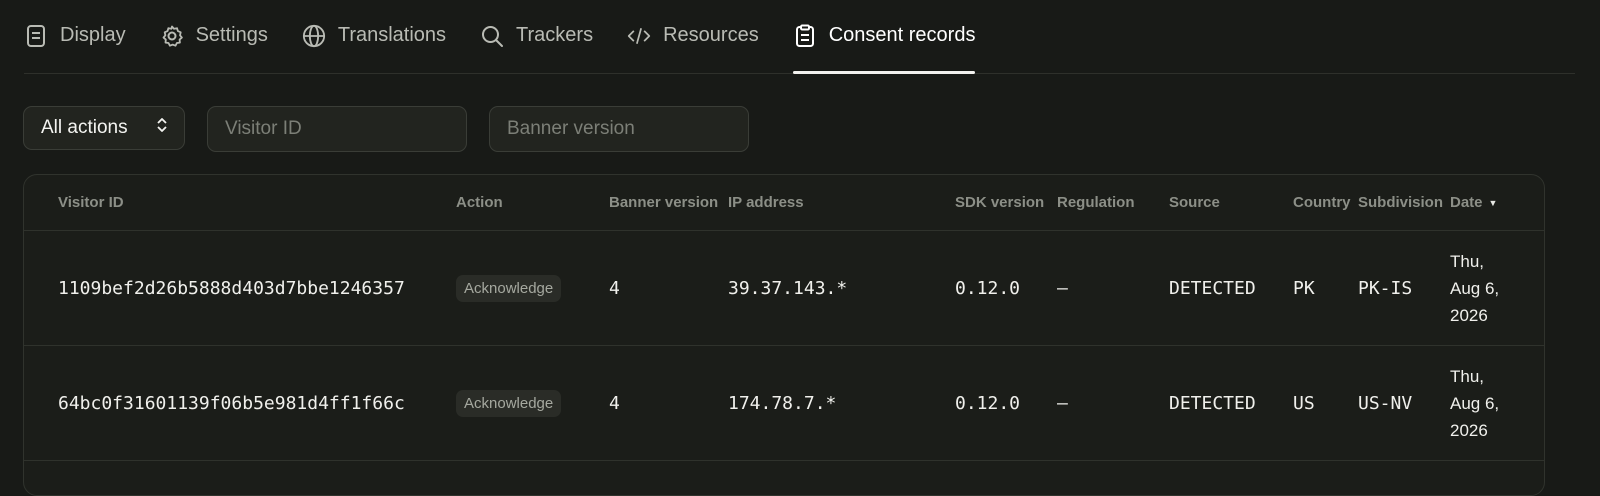  What do you see at coordinates (231, 35) in the screenshot?
I see `tab-settings-label: Settings` at bounding box center [231, 35].